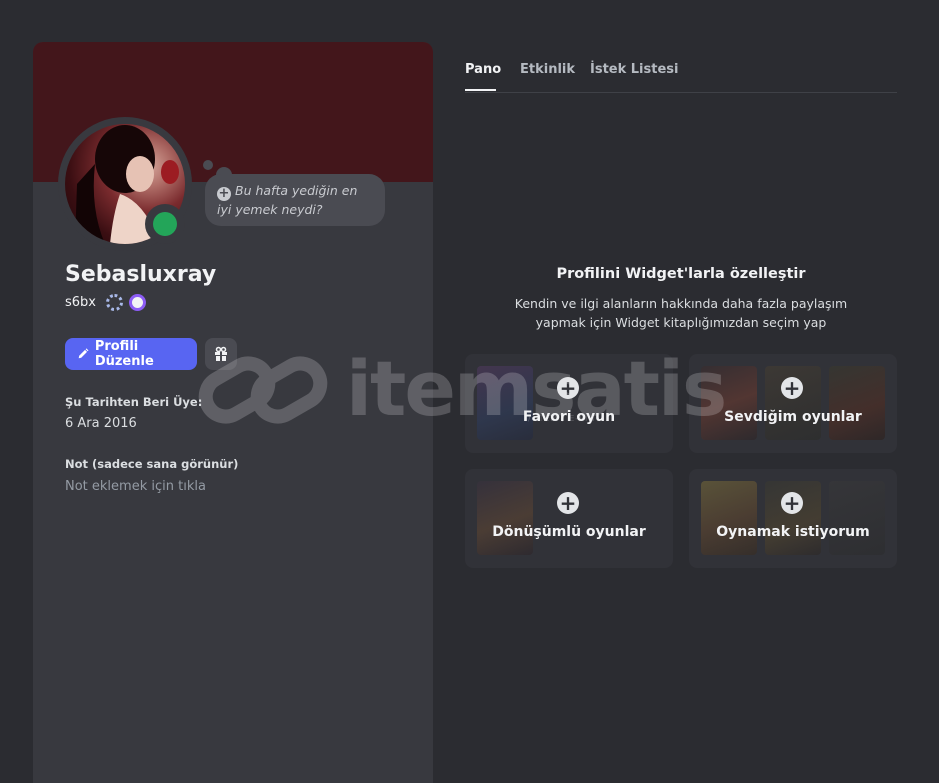 The image size is (939, 783). What do you see at coordinates (793, 417) in the screenshot?
I see `widget-label: Sevdiğim oyunlar` at bounding box center [793, 417].